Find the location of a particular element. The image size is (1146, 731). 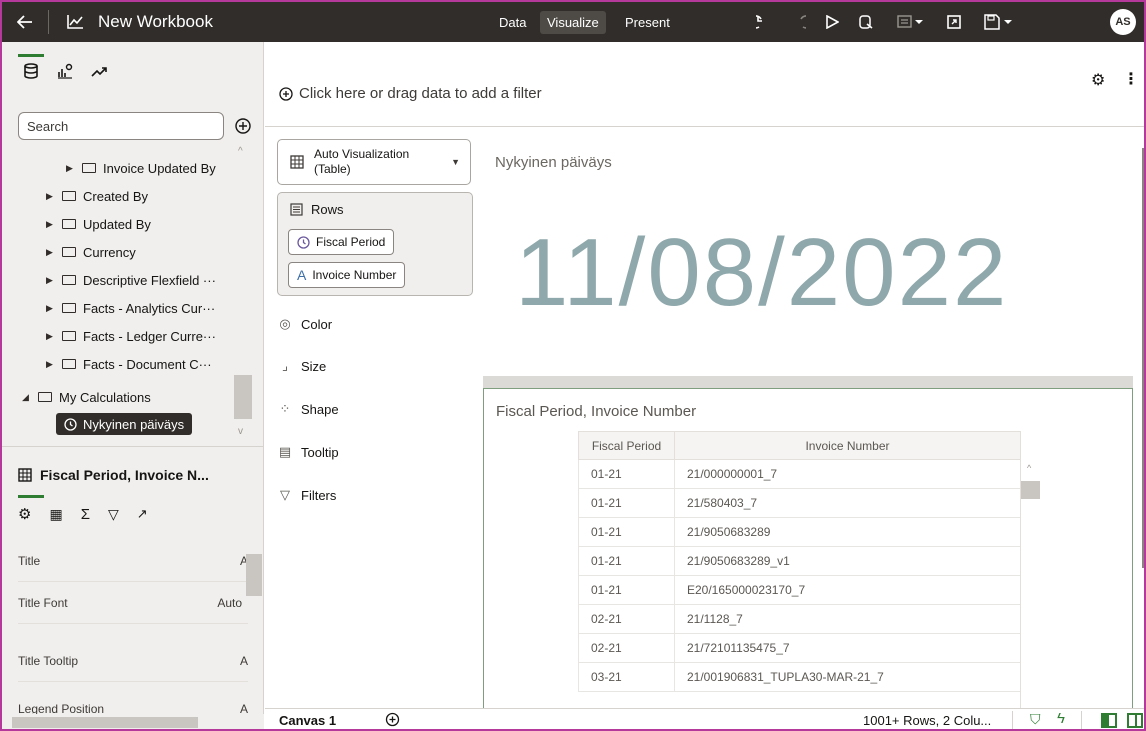

prop-label: Title Font is located at coordinates (43, 602).